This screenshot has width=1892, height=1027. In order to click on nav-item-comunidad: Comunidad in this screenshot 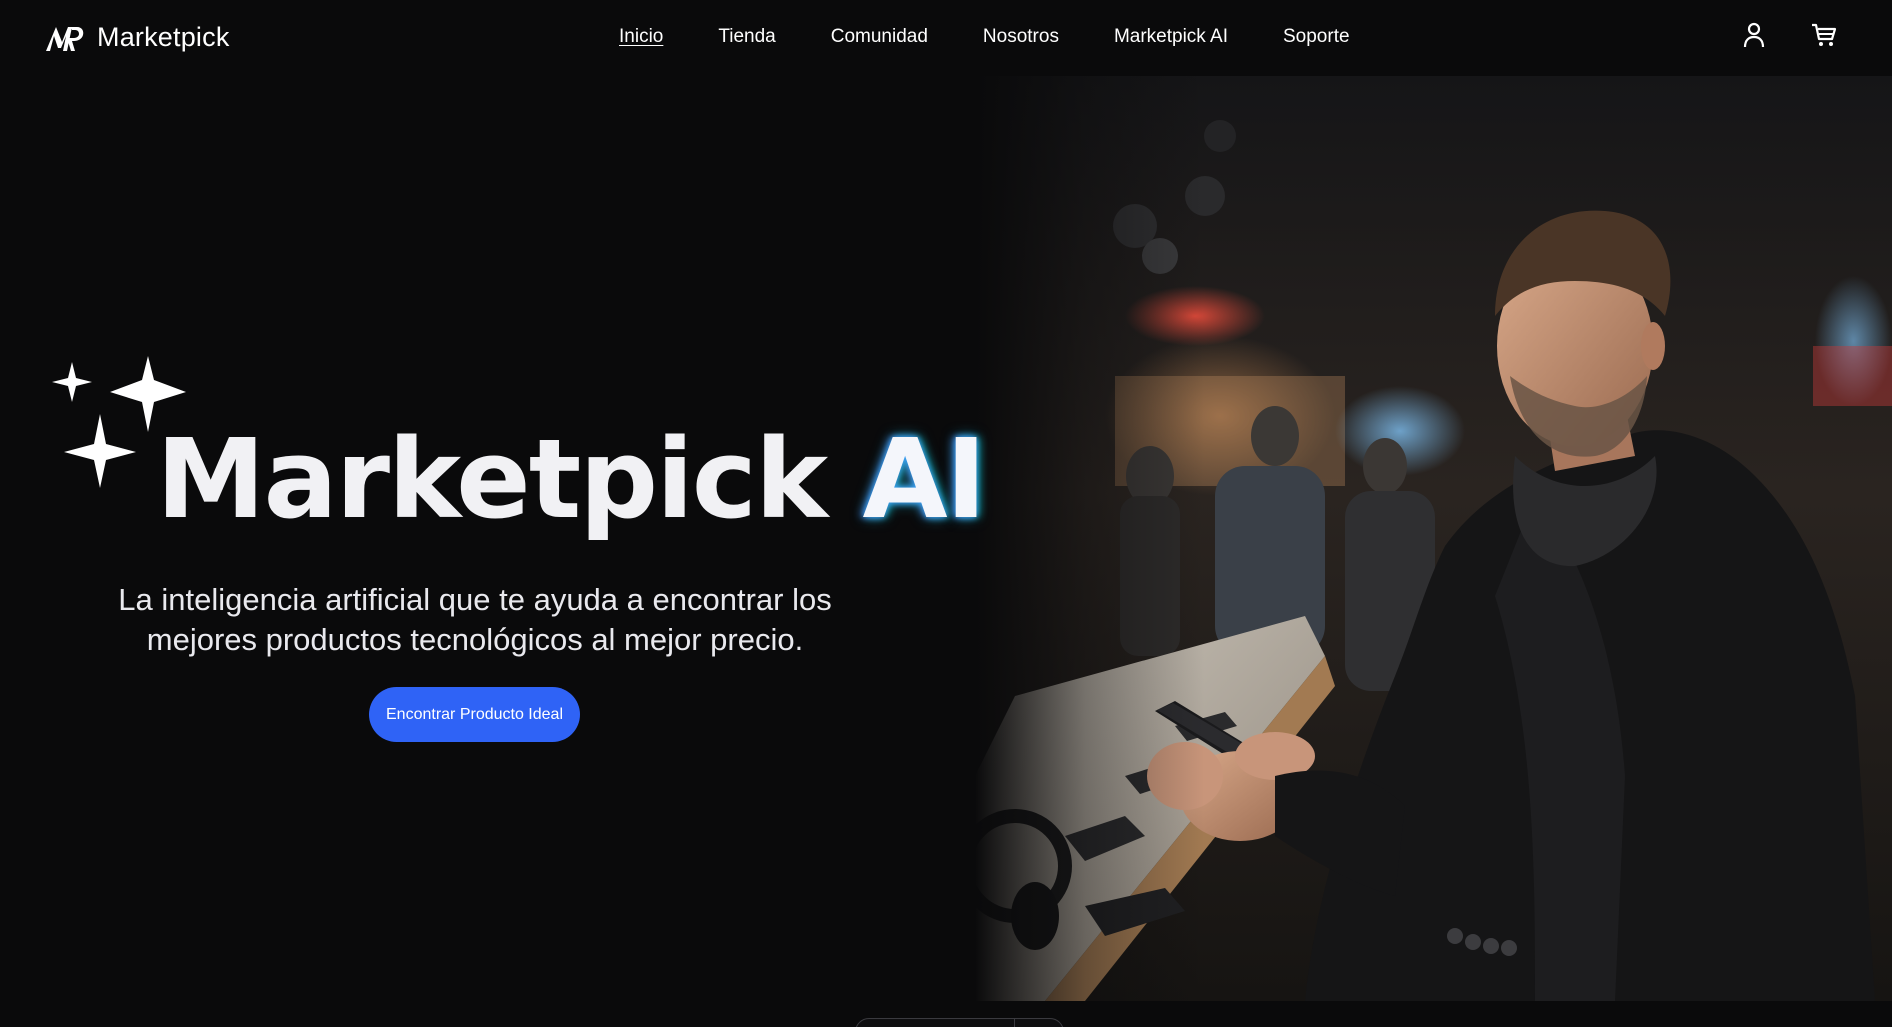, I will do `click(879, 37)`.